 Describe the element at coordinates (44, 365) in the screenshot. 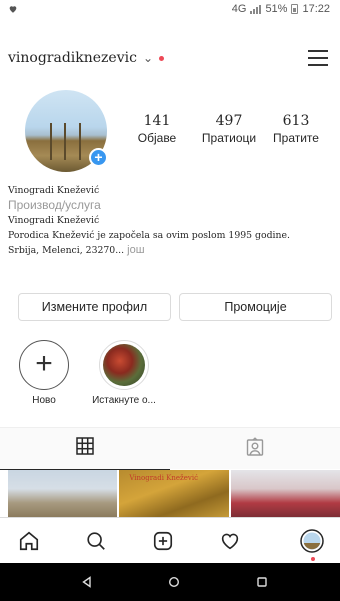

I see `add-highlight-icon: +` at that location.